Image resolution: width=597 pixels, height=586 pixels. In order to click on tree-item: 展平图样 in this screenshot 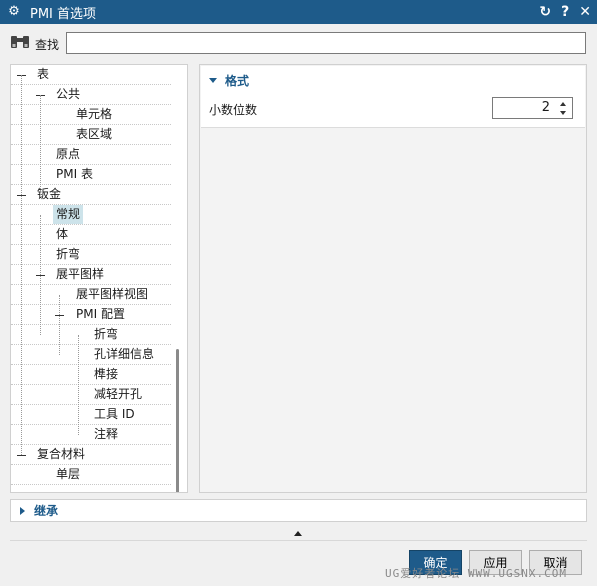, I will do `click(91, 275)`.